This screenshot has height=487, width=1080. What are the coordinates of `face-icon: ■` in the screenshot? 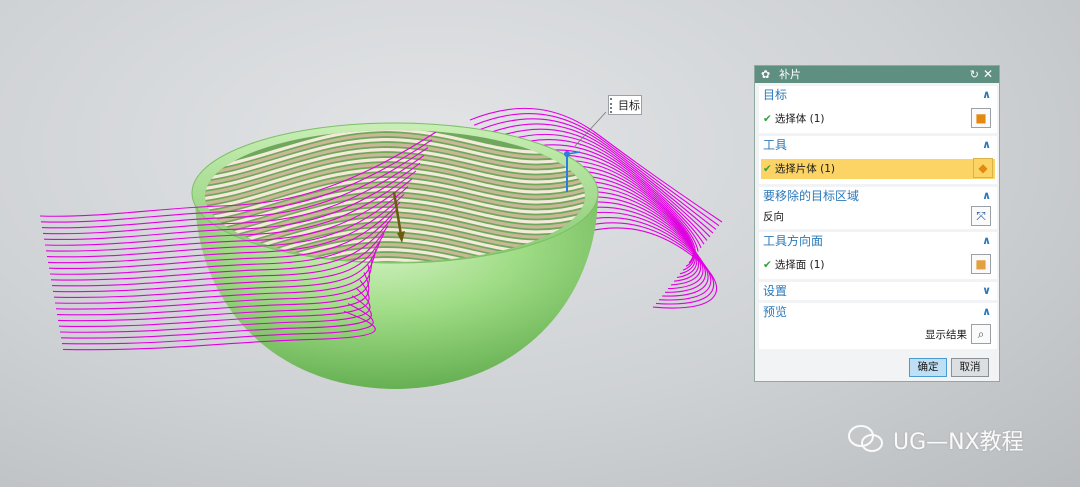 It's located at (981, 264).